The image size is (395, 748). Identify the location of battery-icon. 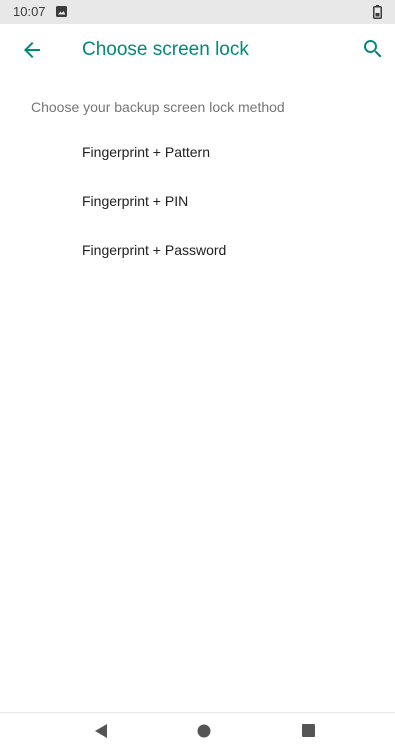
(377, 12).